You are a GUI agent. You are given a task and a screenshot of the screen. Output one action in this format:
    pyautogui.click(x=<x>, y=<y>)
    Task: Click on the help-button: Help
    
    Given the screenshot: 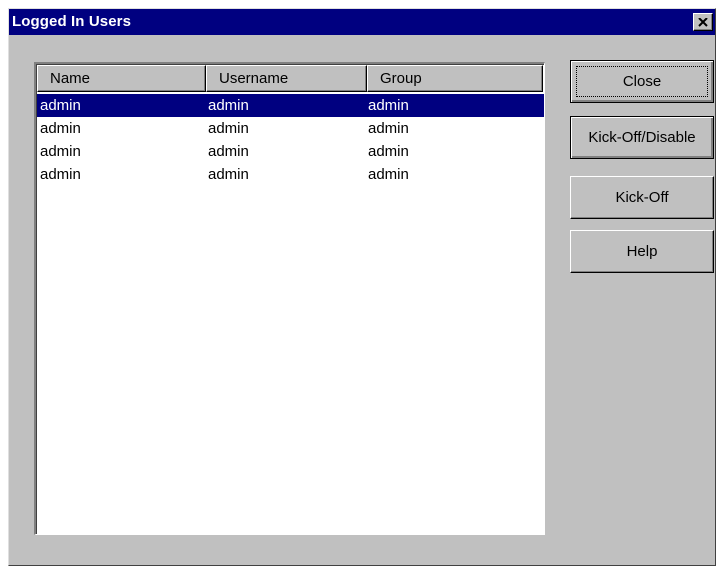 What is the action you would take?
    pyautogui.click(x=642, y=251)
    